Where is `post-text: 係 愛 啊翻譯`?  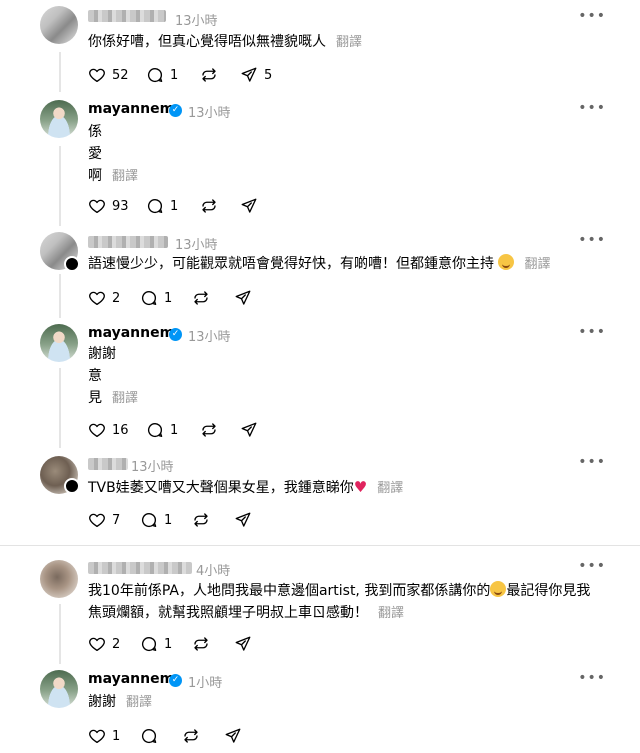
post-text: 係 愛 啊翻譯 is located at coordinates (113, 154).